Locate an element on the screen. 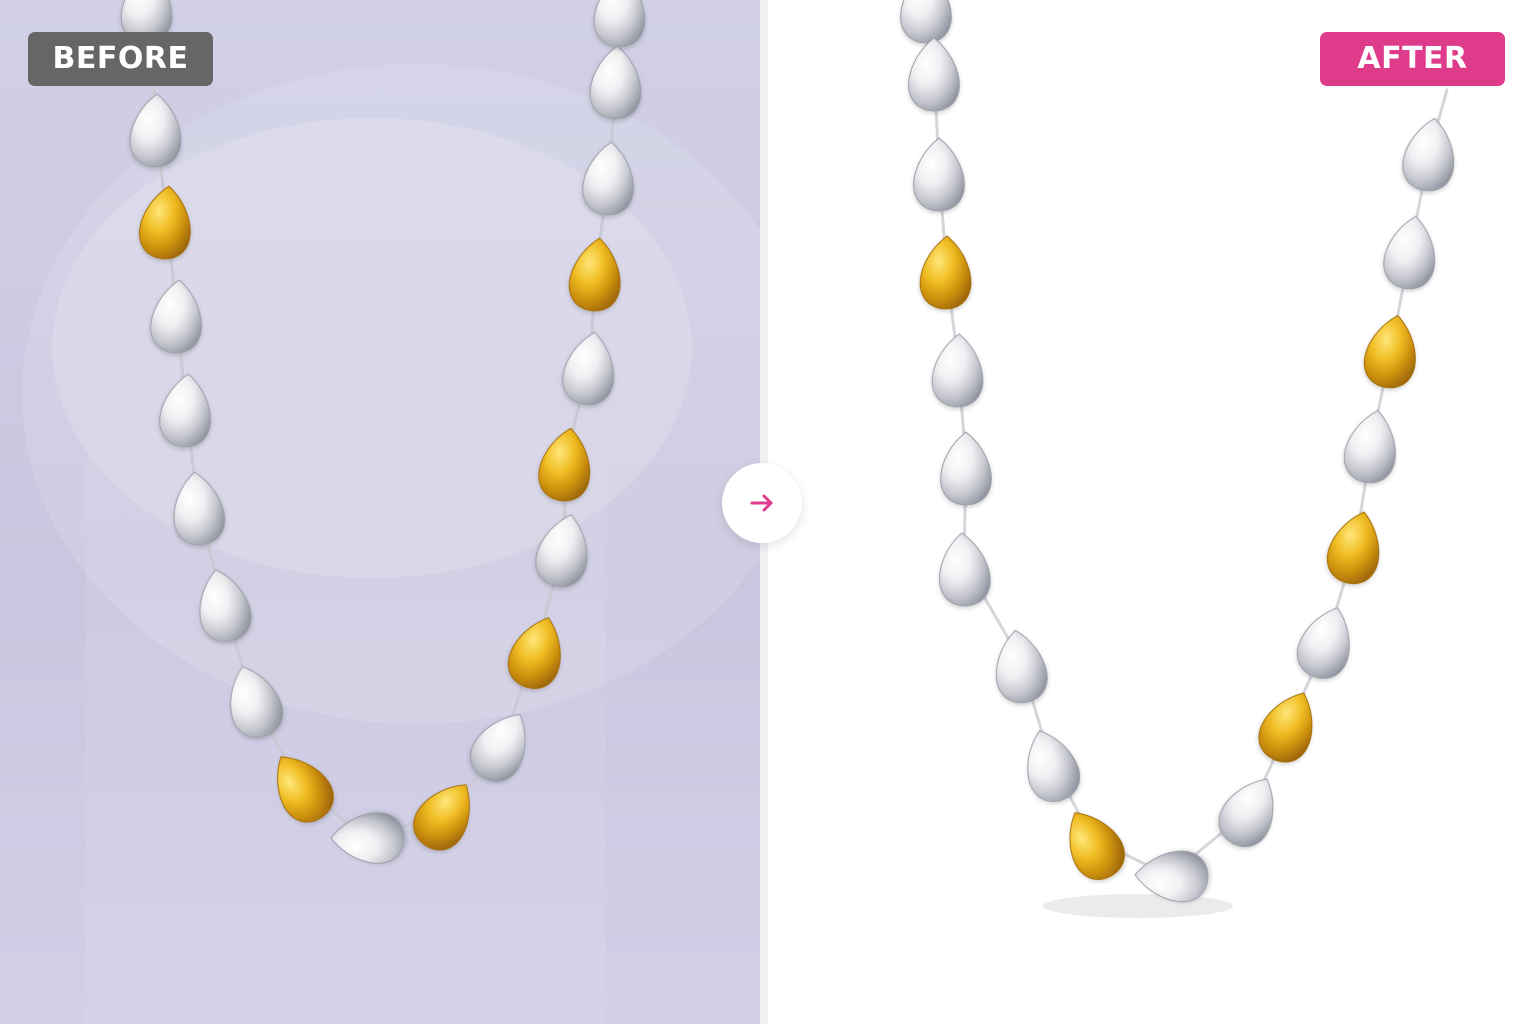  arrow-right-icon is located at coordinates (761, 503).